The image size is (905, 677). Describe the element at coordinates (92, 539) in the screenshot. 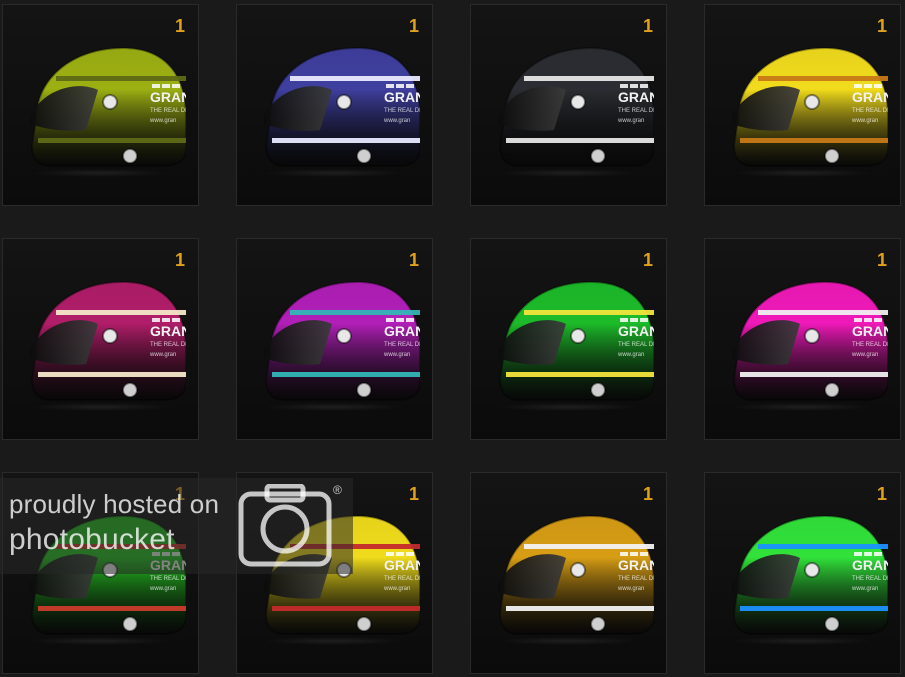

I see `watermark-line-2: photobucket` at that location.